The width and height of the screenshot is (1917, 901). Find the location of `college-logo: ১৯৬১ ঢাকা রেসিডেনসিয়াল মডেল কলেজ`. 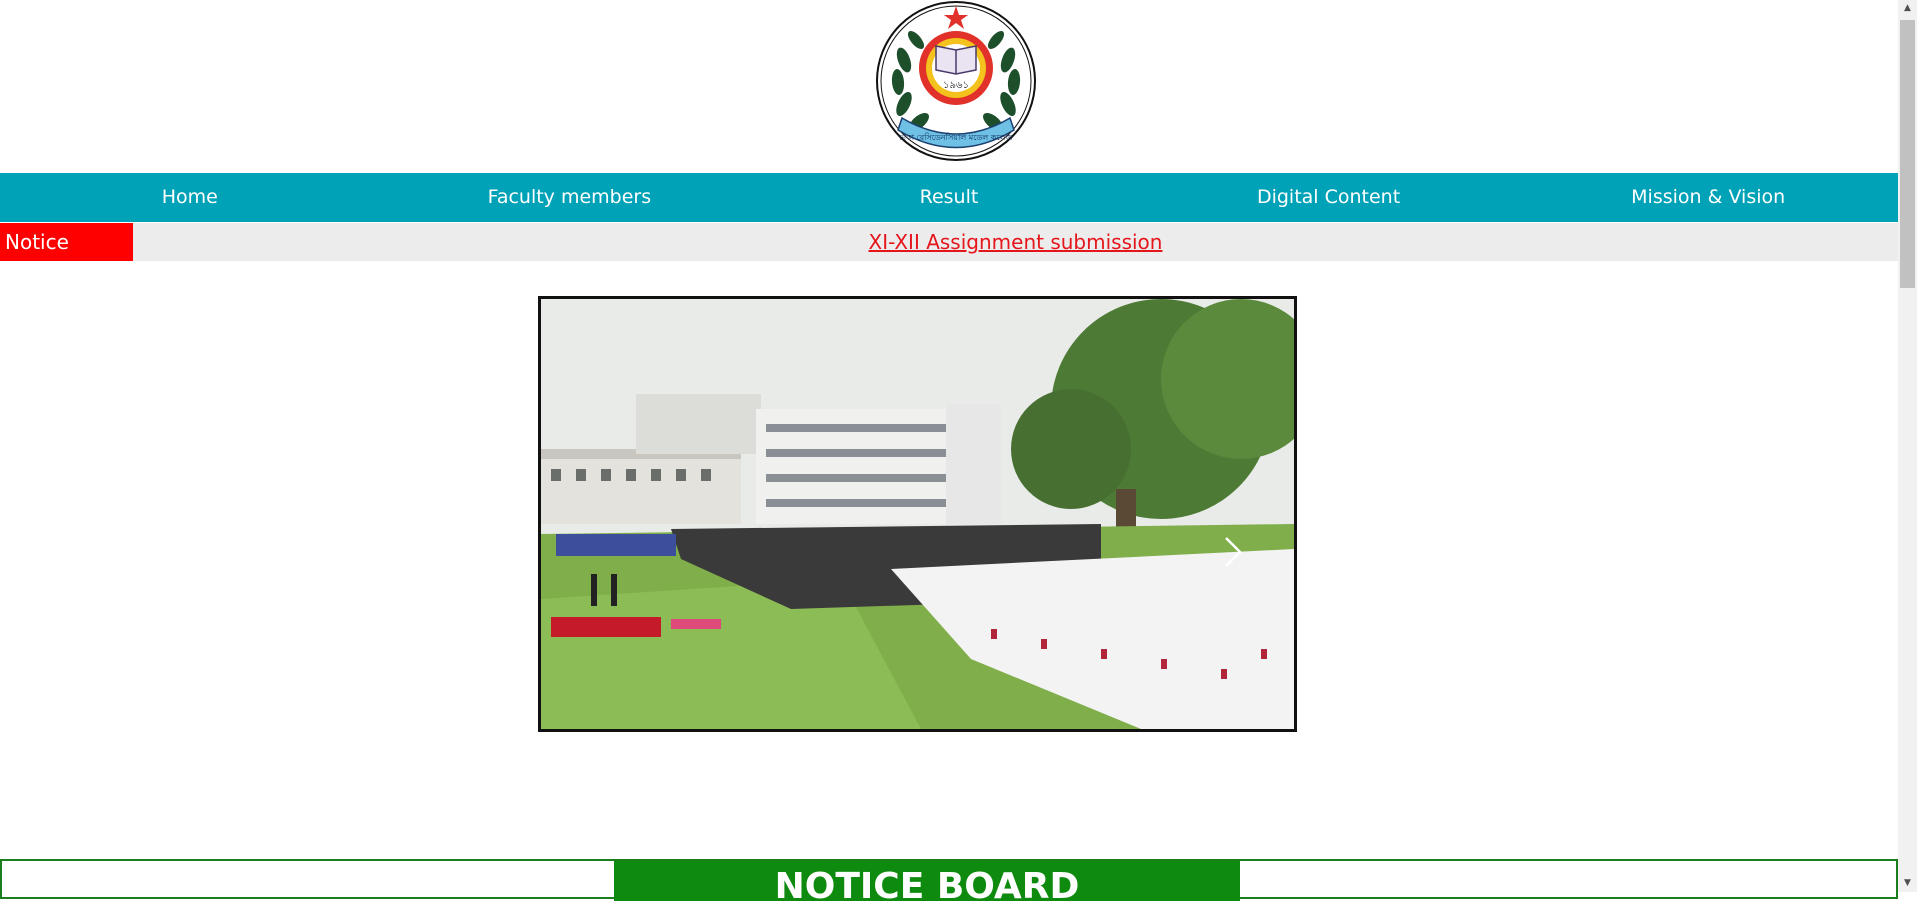

college-logo: ১৯৬১ ঢাকা রেসিডেনসিয়াল মডেল কলেজ is located at coordinates (956, 81).